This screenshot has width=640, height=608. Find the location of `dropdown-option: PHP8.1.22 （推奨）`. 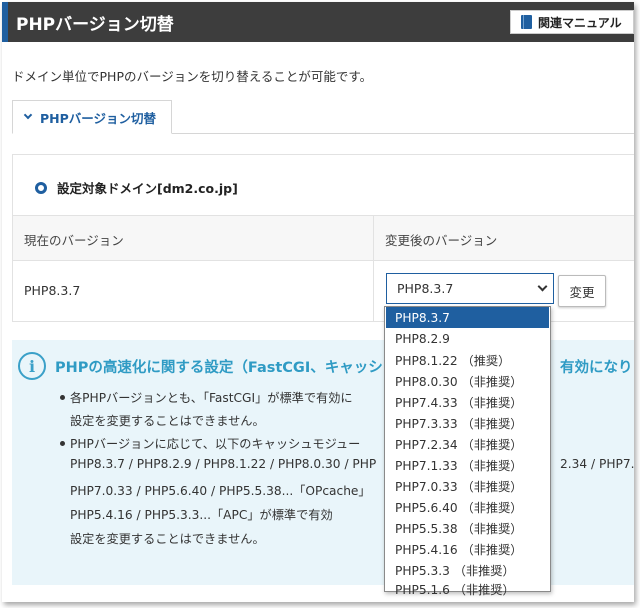

dropdown-option: PHP8.1.22 （推奨） is located at coordinates (467, 359).